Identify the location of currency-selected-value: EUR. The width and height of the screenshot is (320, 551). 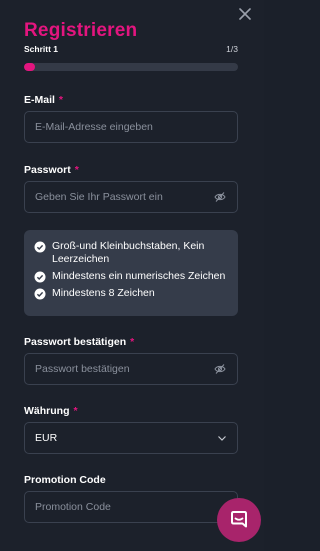
(46, 438).